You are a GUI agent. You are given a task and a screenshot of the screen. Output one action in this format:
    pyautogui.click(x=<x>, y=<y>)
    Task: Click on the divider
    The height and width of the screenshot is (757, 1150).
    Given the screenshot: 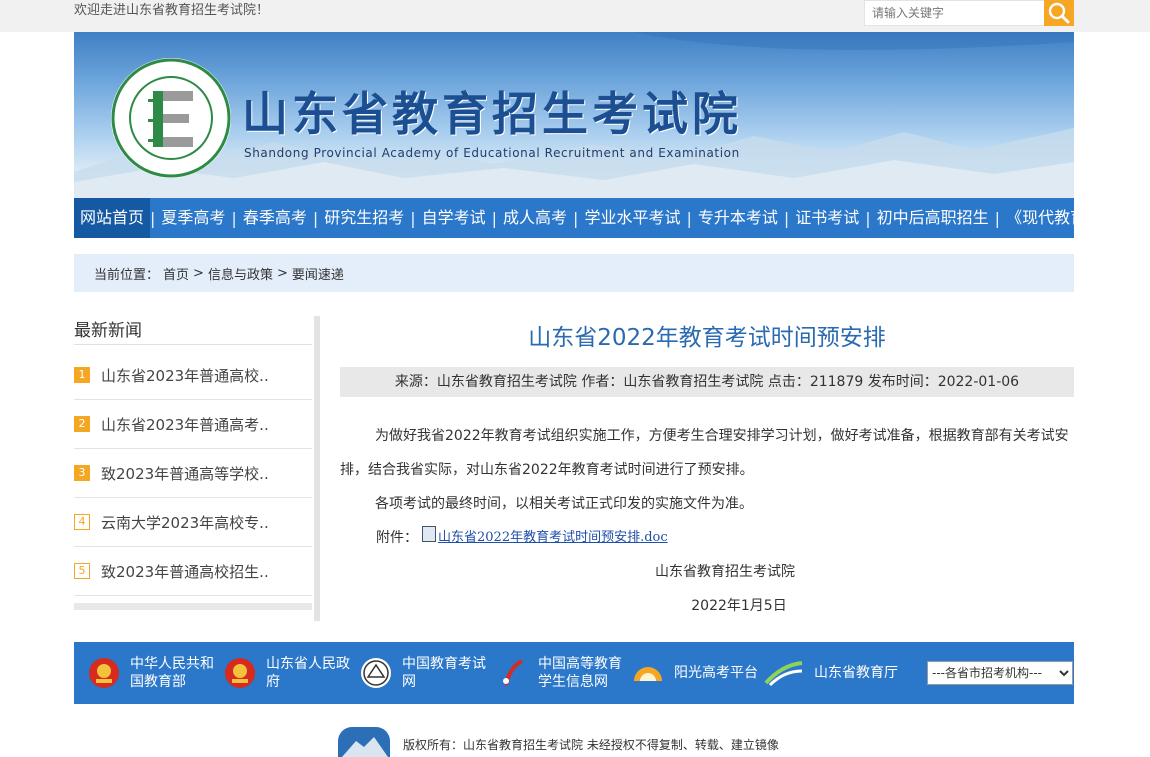 What is the action you would take?
    pyautogui.click(x=193, y=344)
    